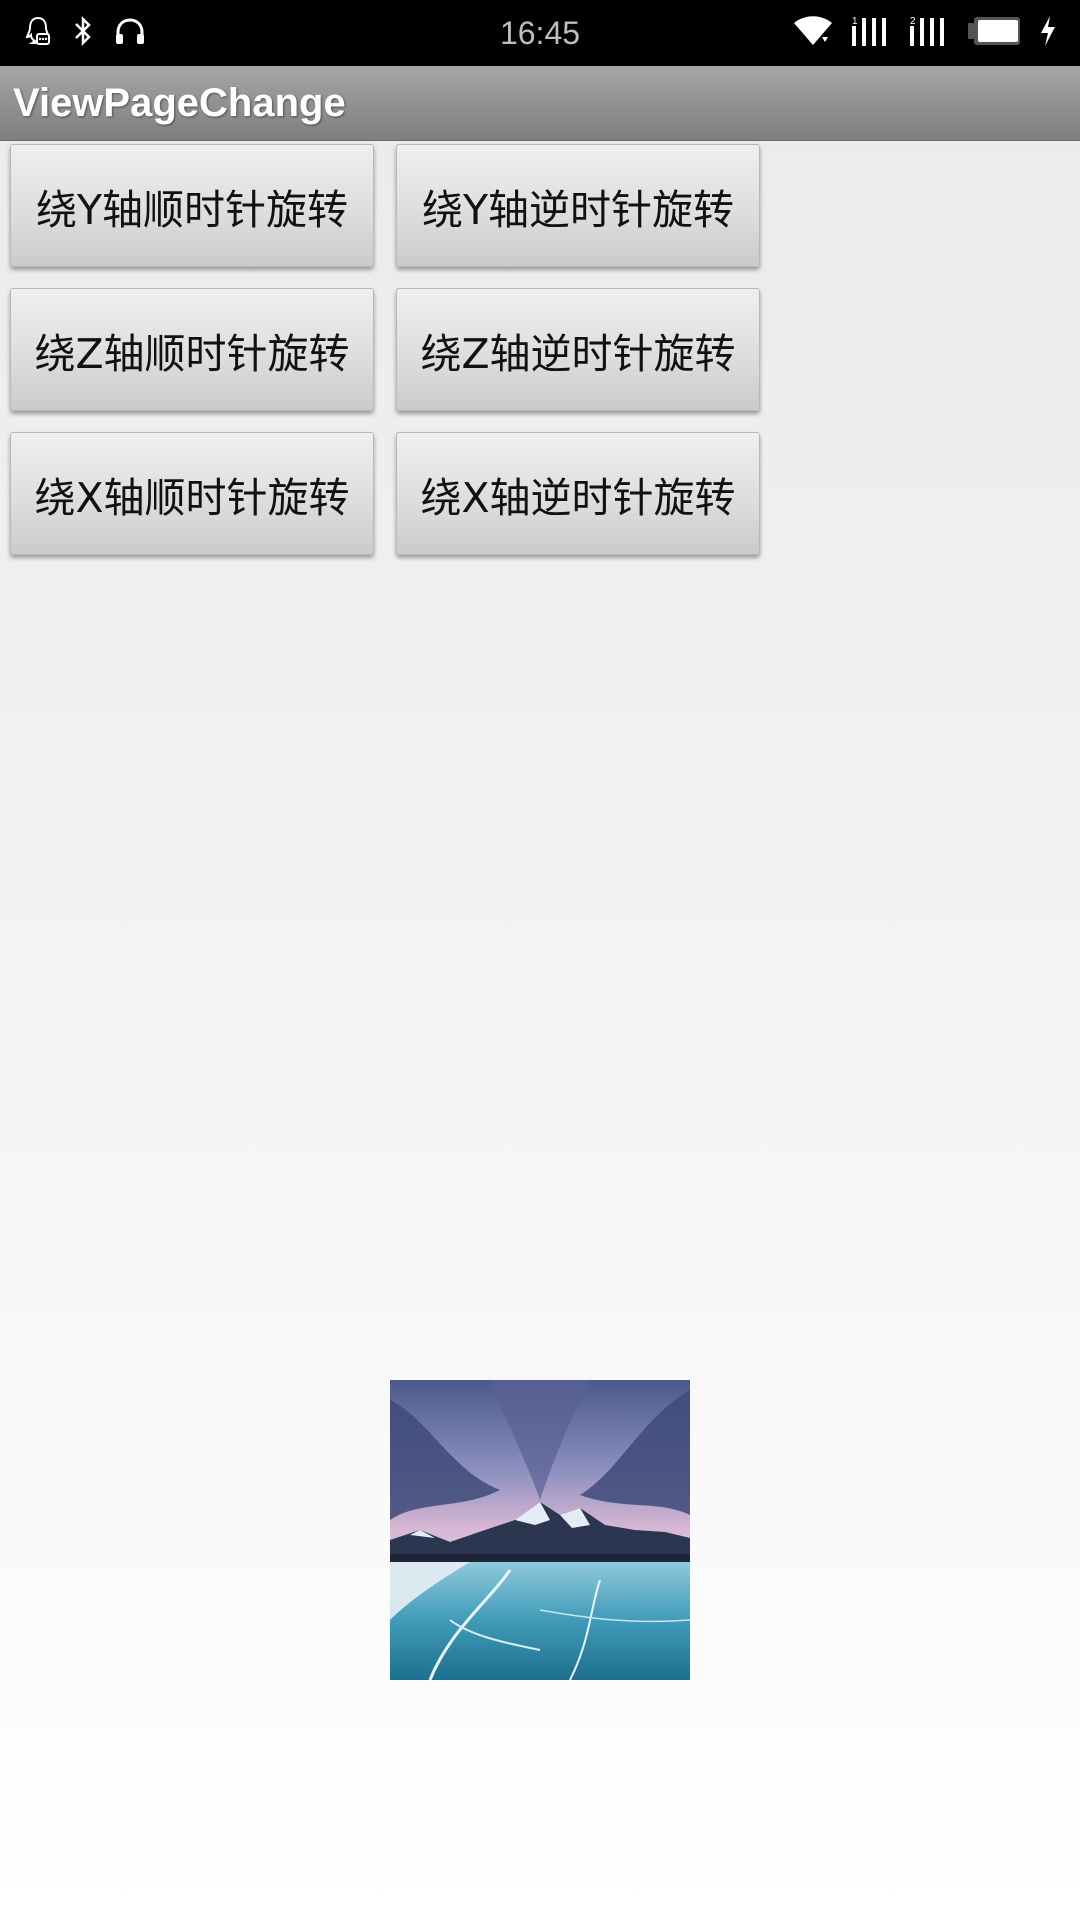 This screenshot has width=1080, height=1920. I want to click on rotate-x-counterclockwise-button: 绕X轴逆时针旋转, so click(578, 493).